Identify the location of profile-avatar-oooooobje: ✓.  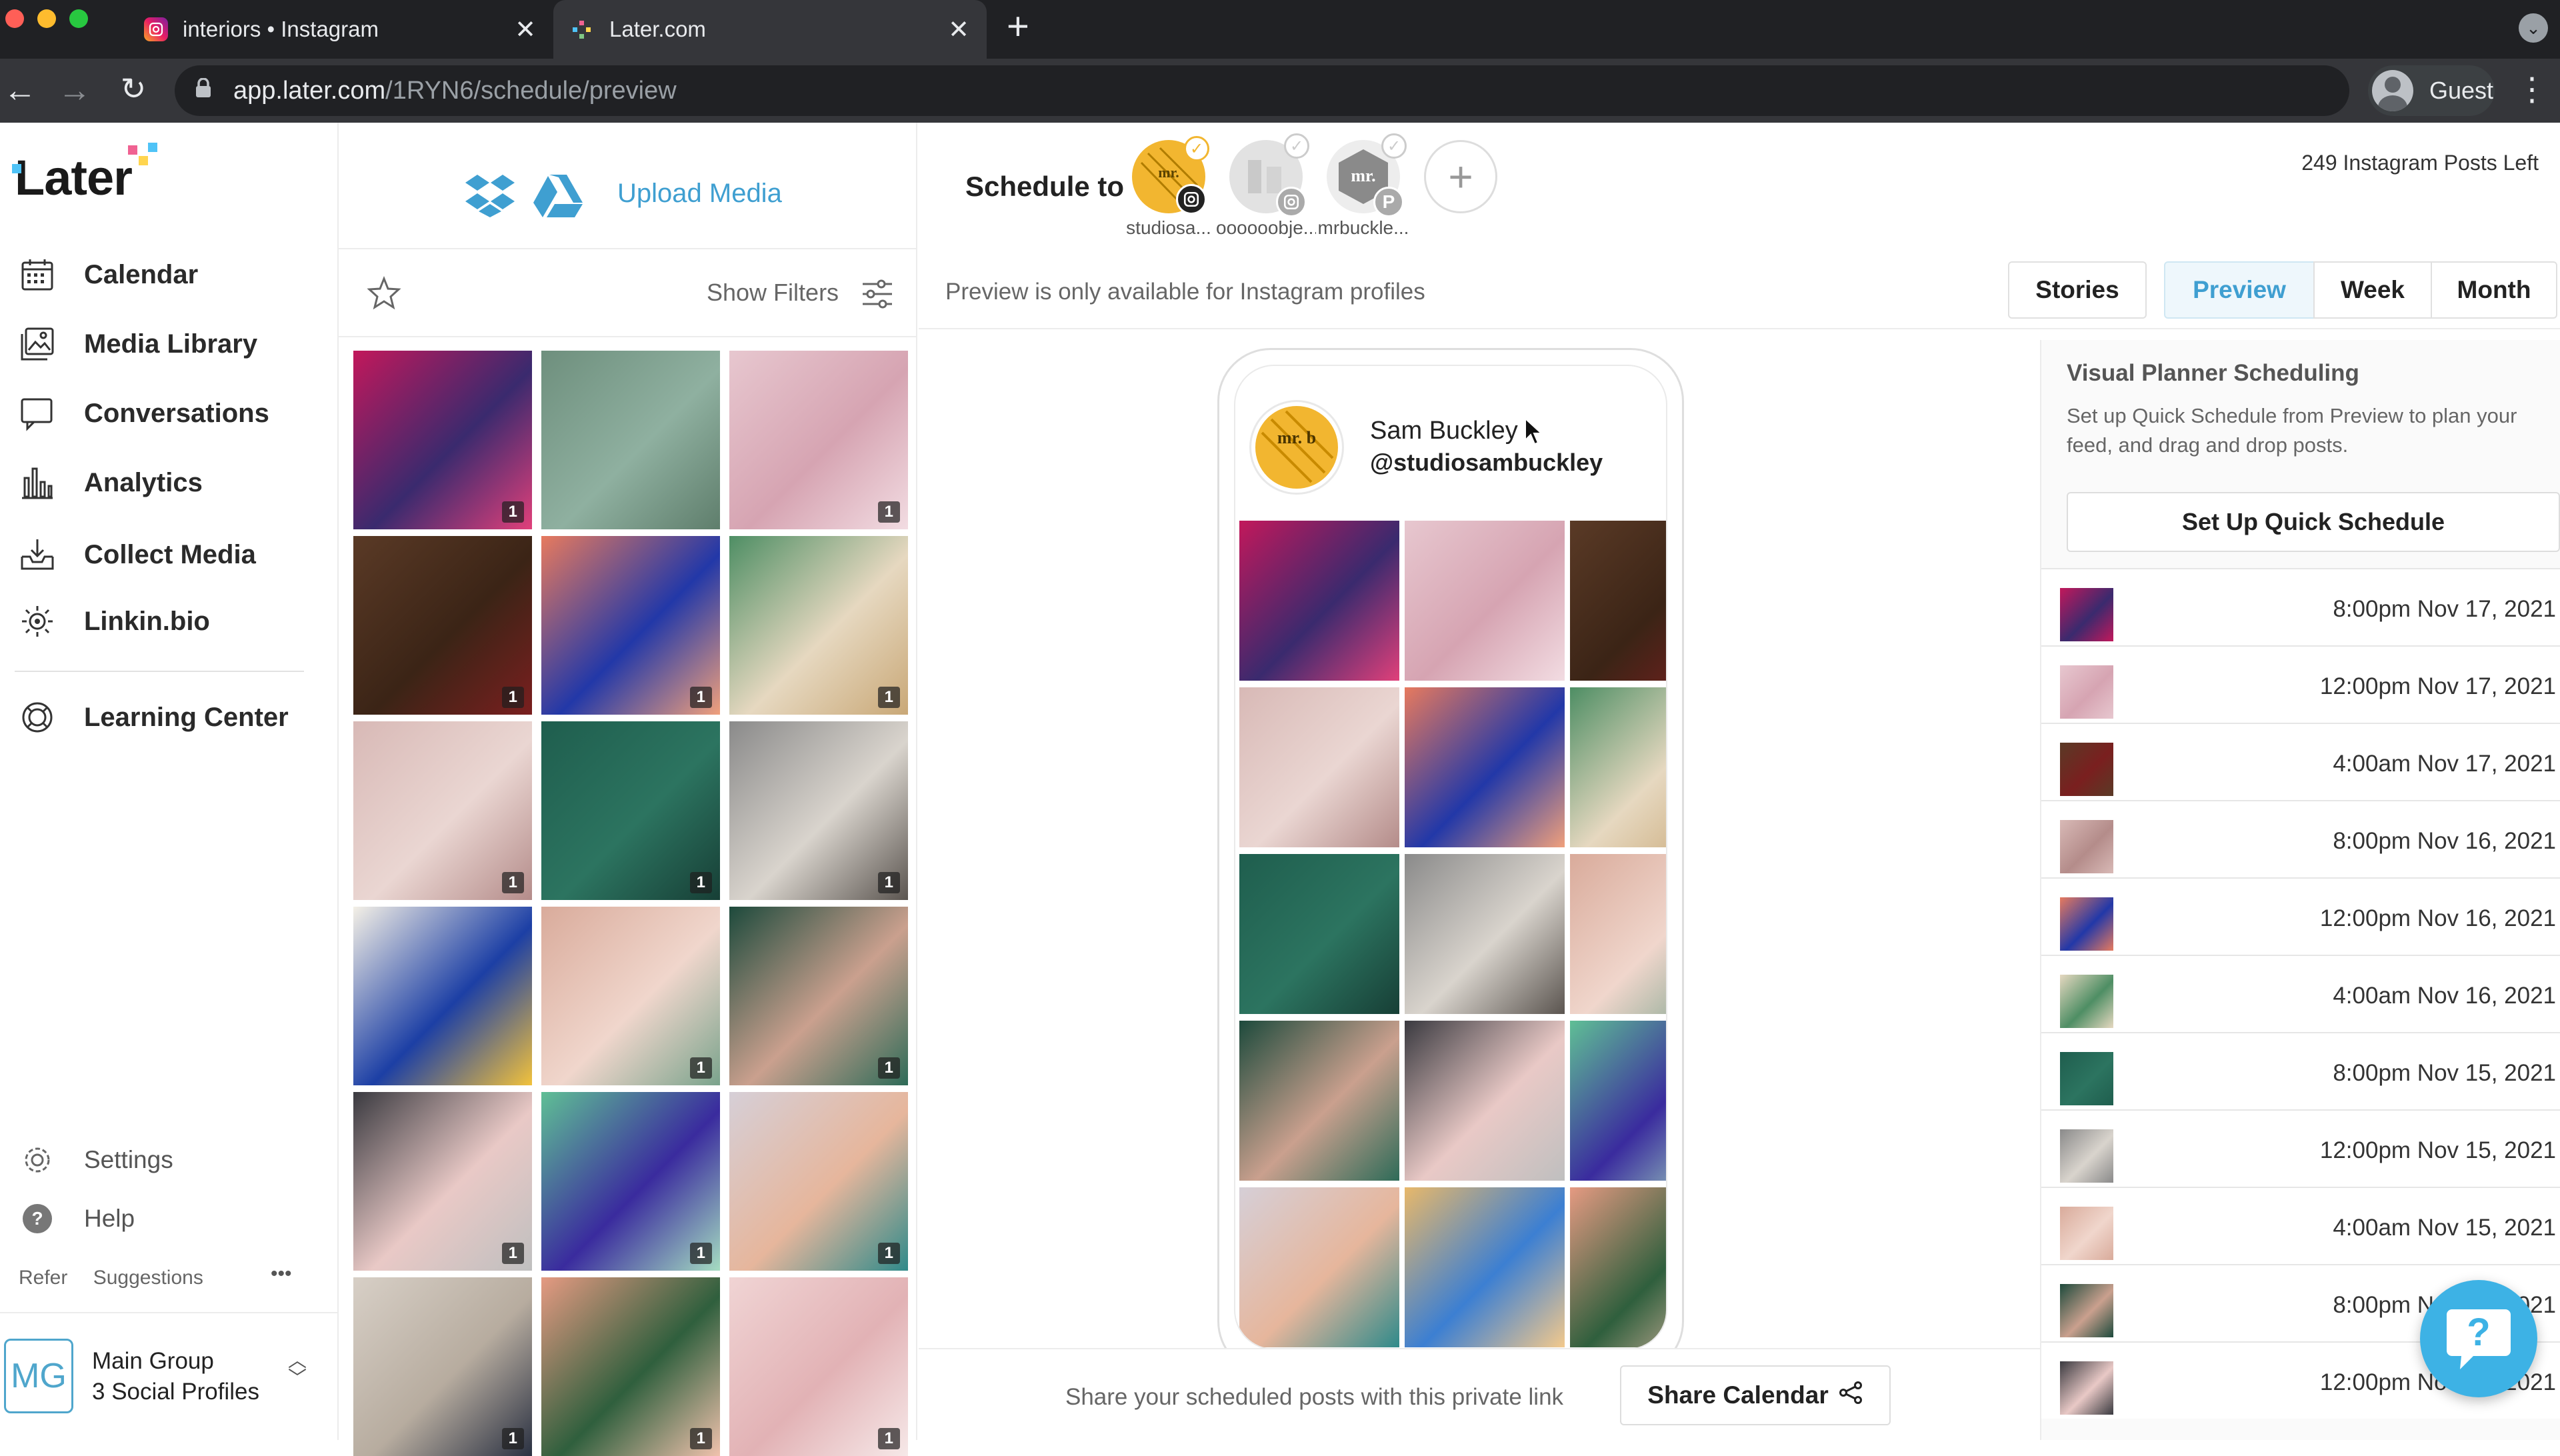
(1269, 175).